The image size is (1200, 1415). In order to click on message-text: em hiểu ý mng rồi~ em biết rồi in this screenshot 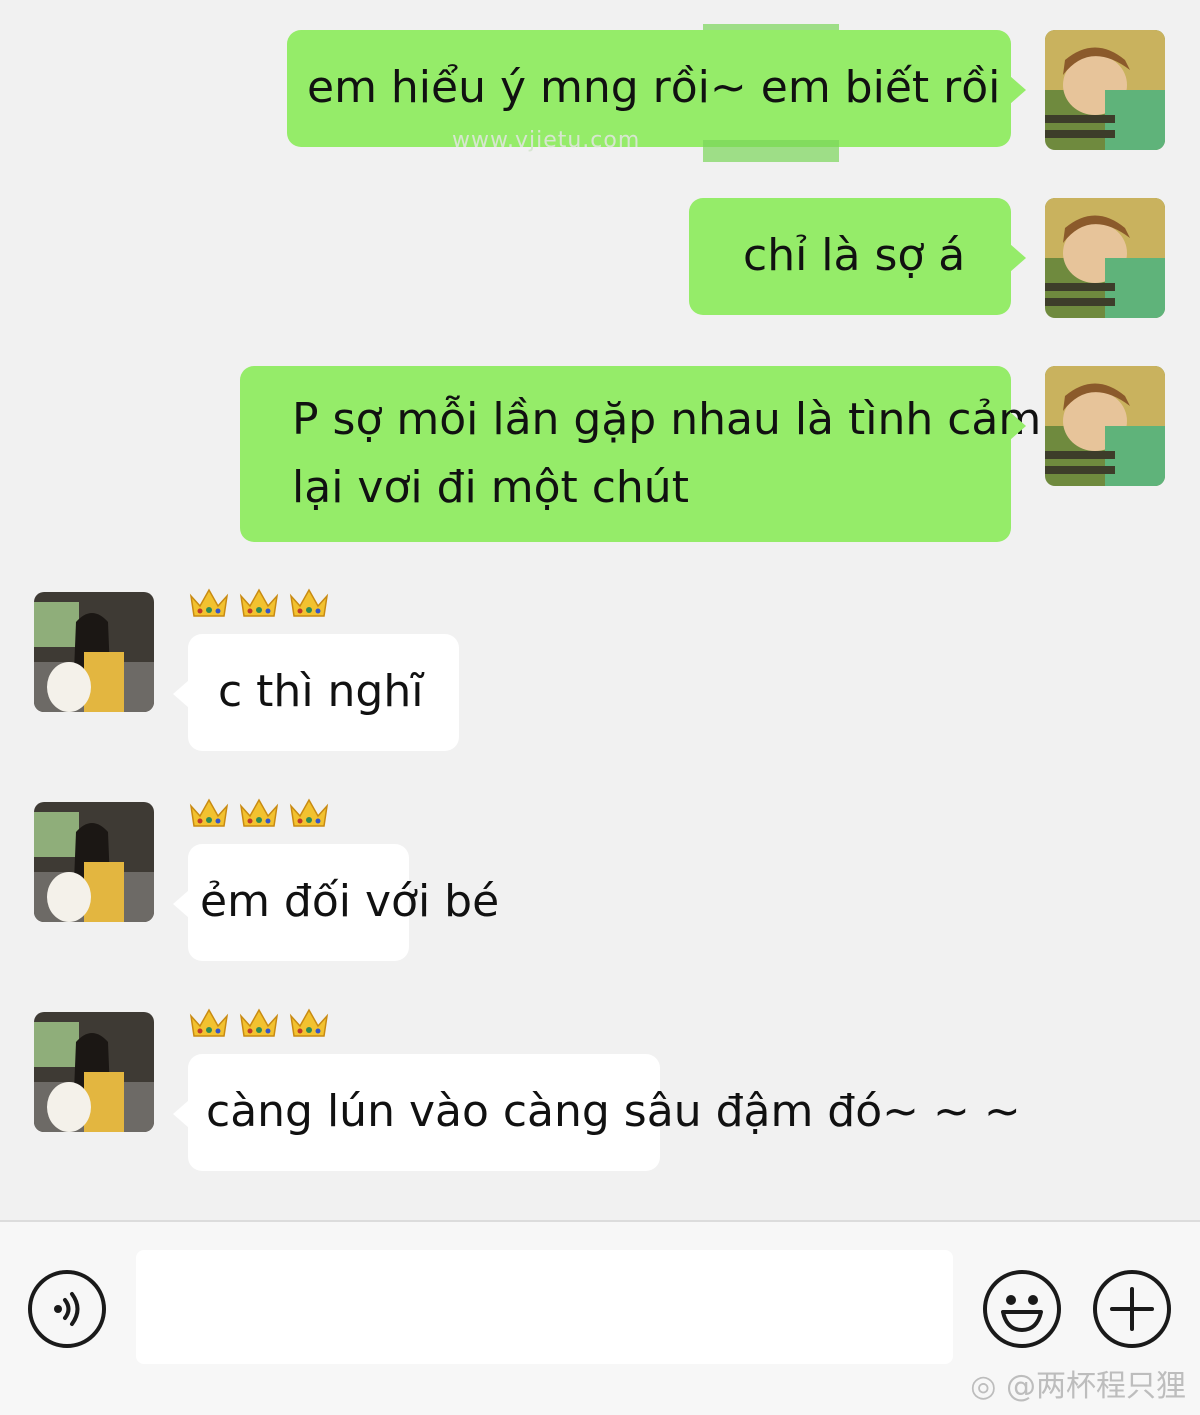, I will do `click(654, 87)`.